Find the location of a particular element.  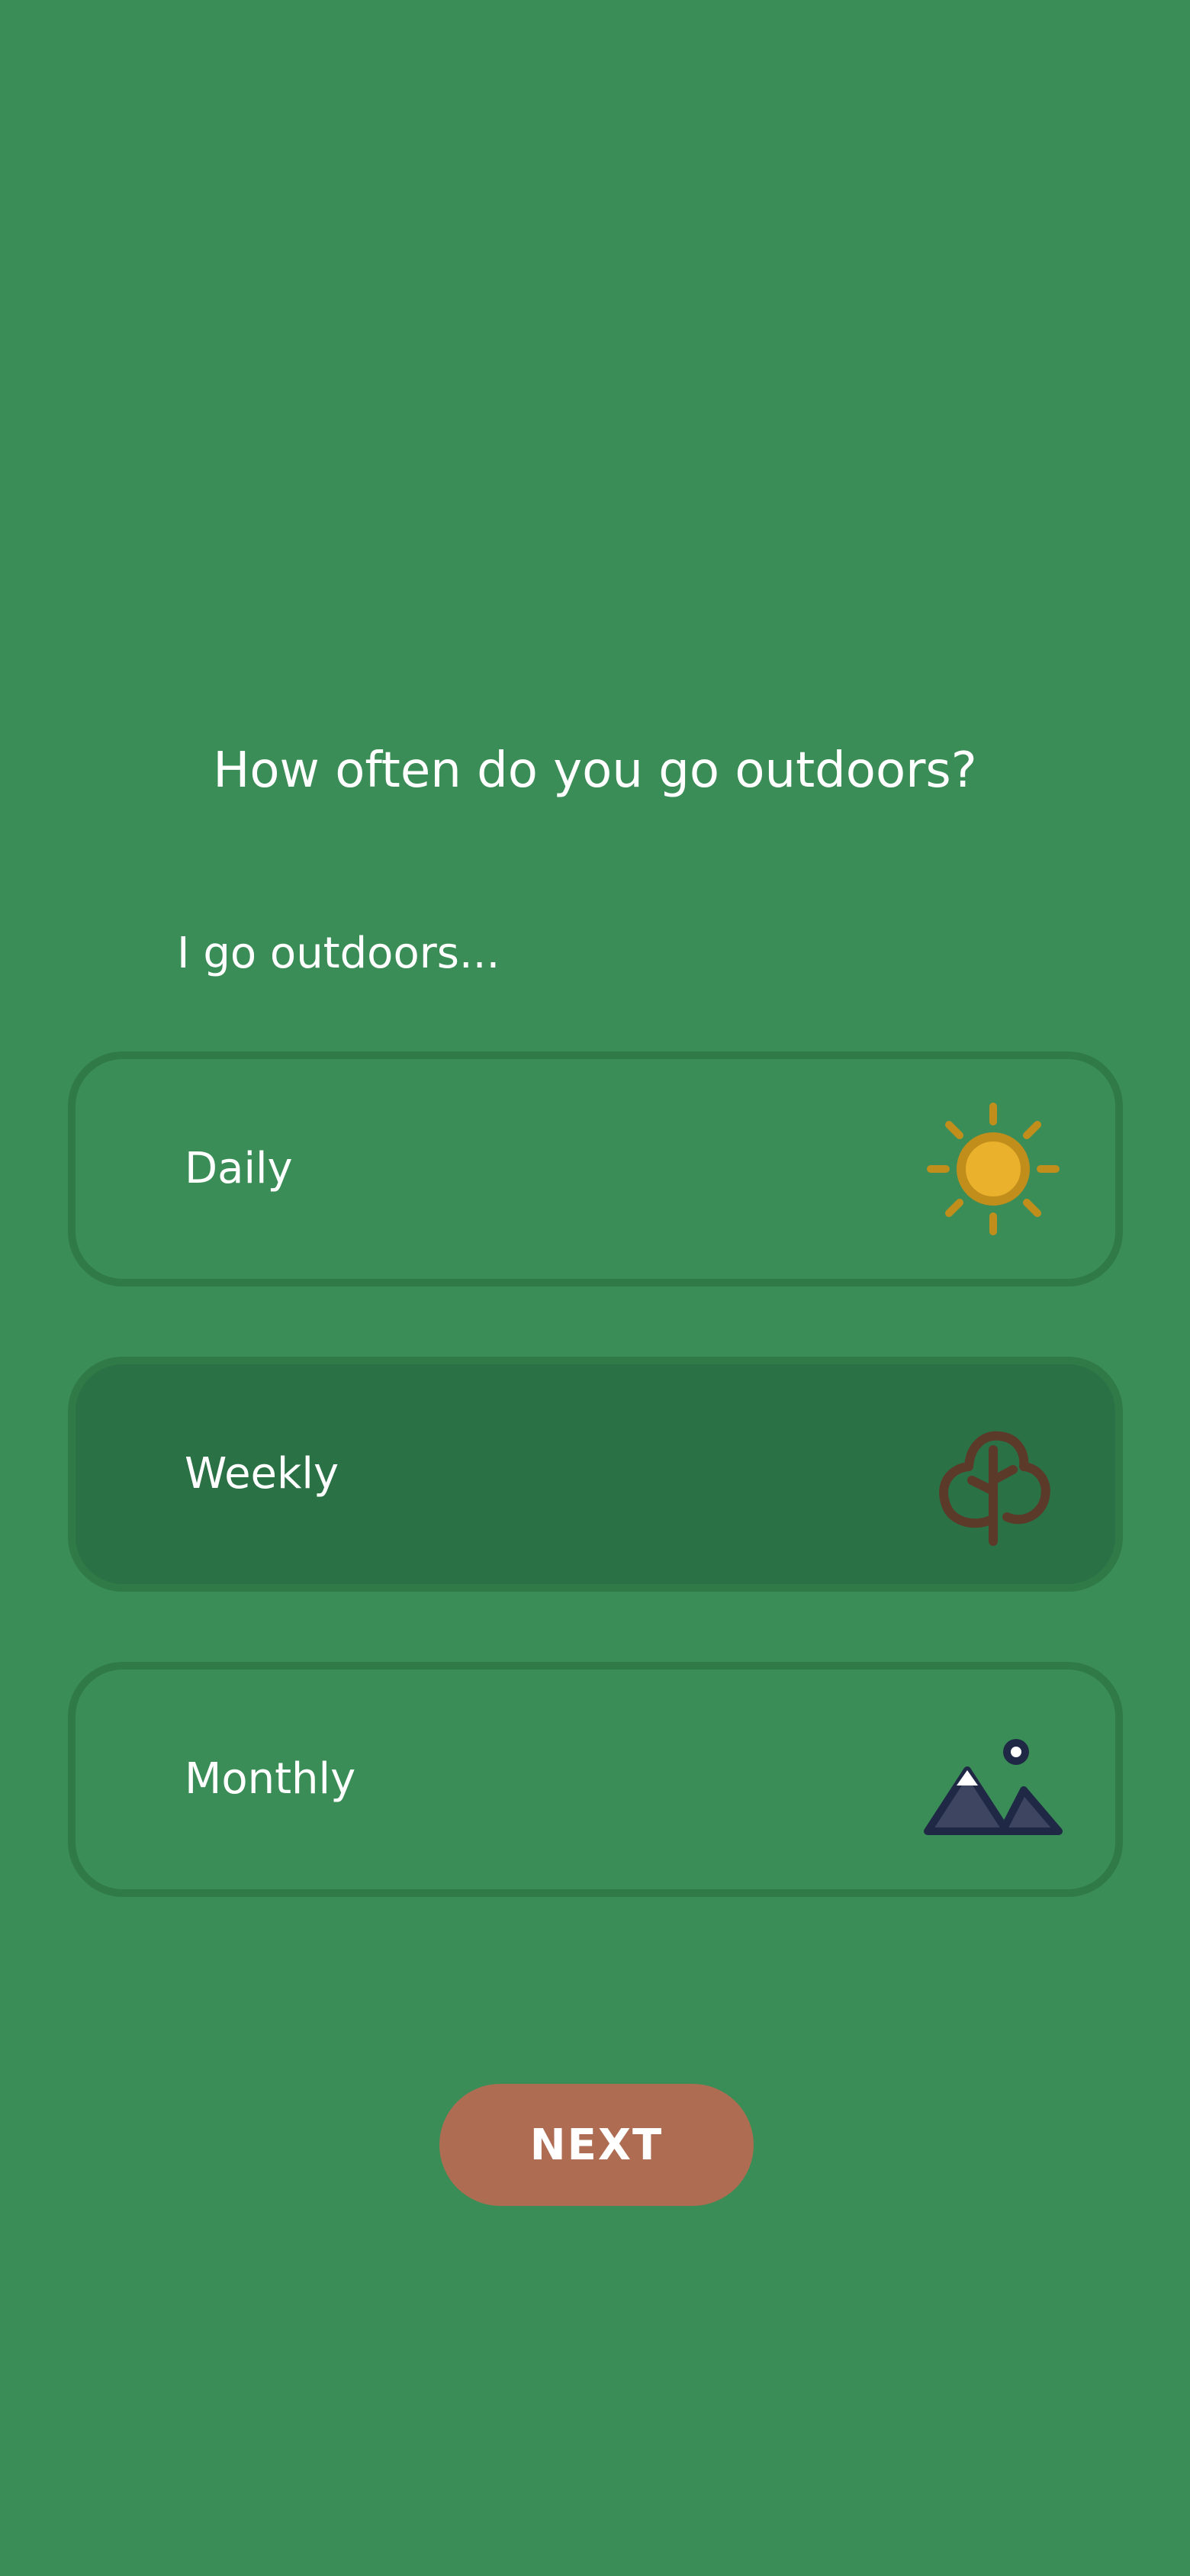

option-daily-label: Daily is located at coordinates (239, 1168).